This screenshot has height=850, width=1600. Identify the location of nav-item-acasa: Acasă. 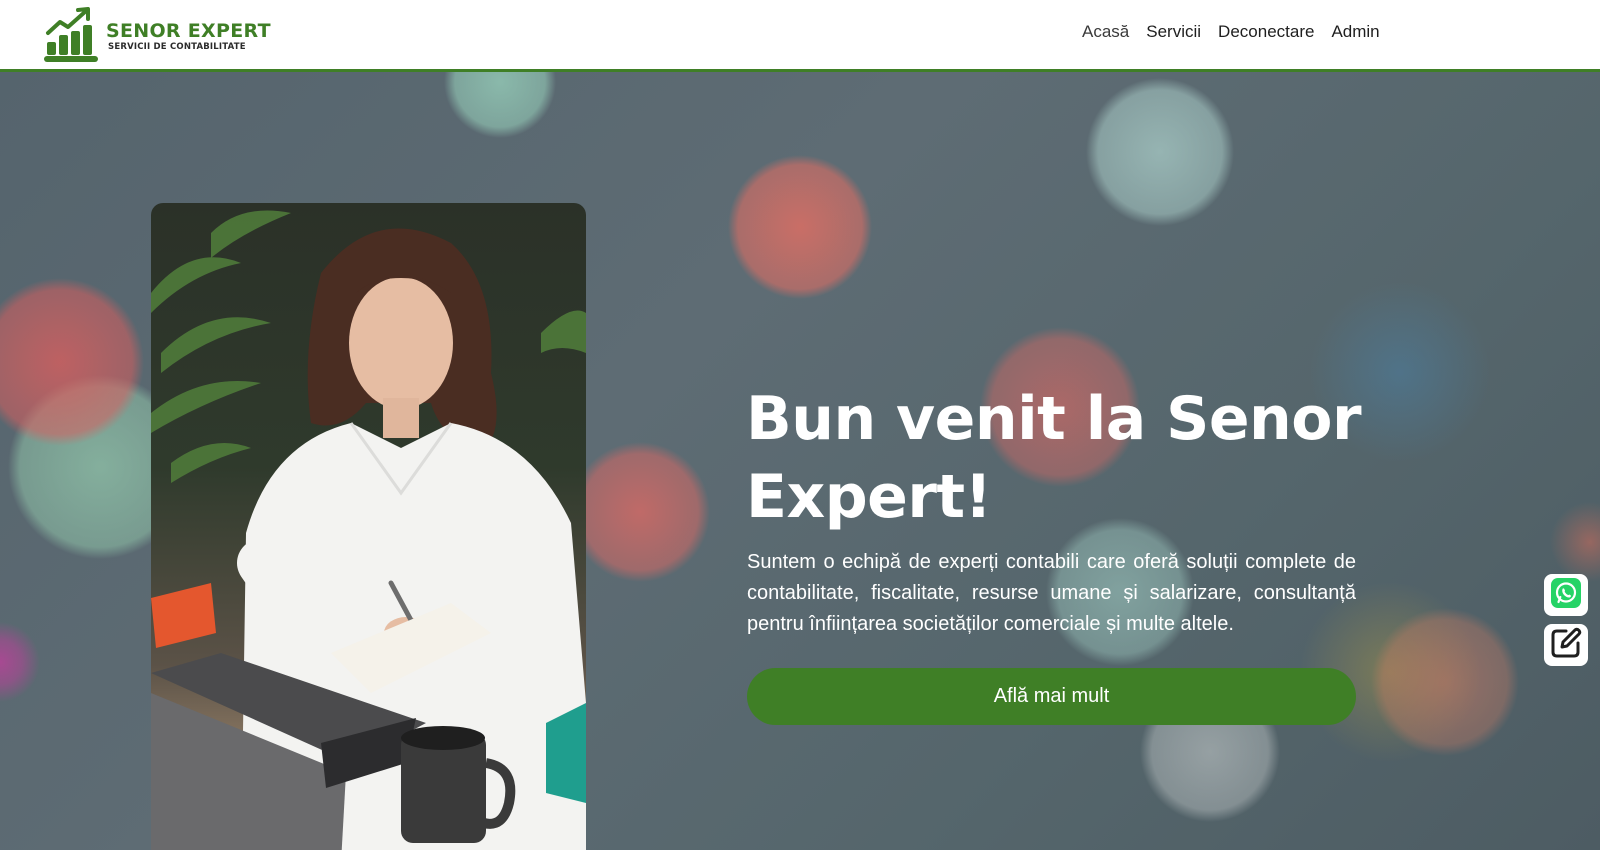
(1105, 32).